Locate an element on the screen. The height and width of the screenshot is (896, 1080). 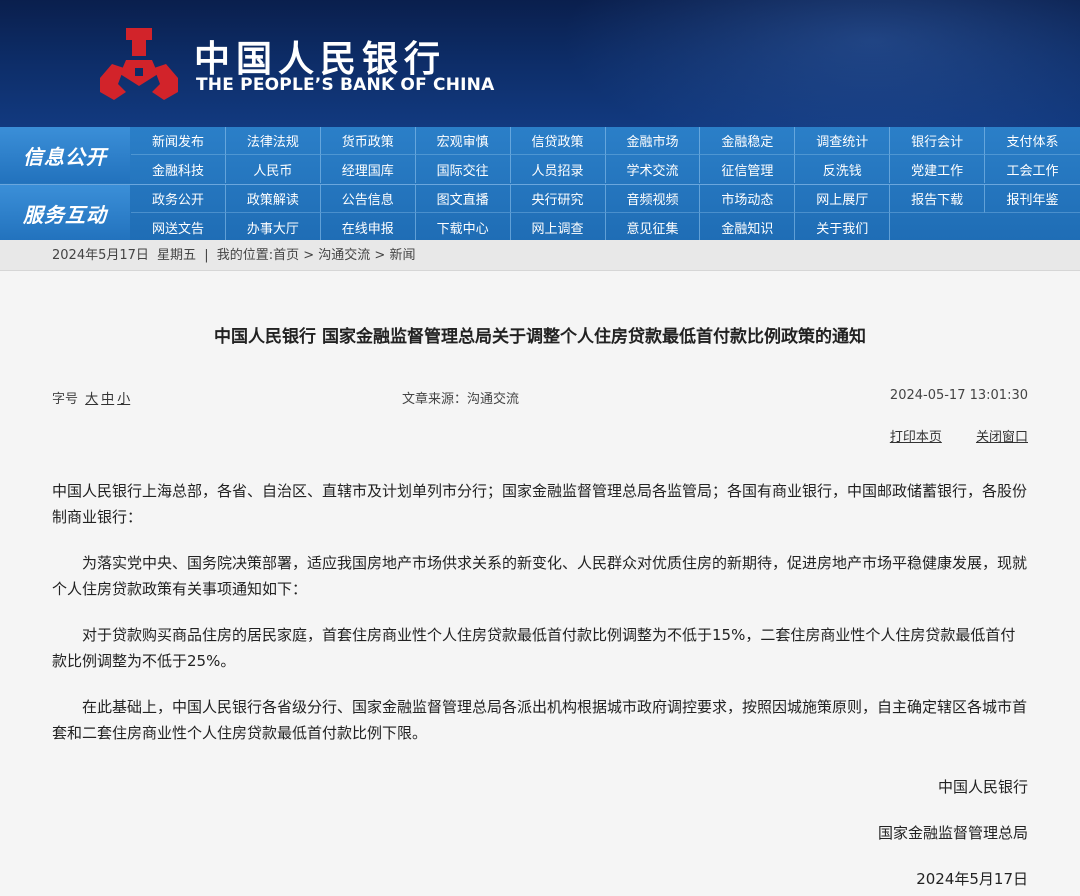
signature-nfra: 国家金融监督管理总局 is located at coordinates (952, 833).